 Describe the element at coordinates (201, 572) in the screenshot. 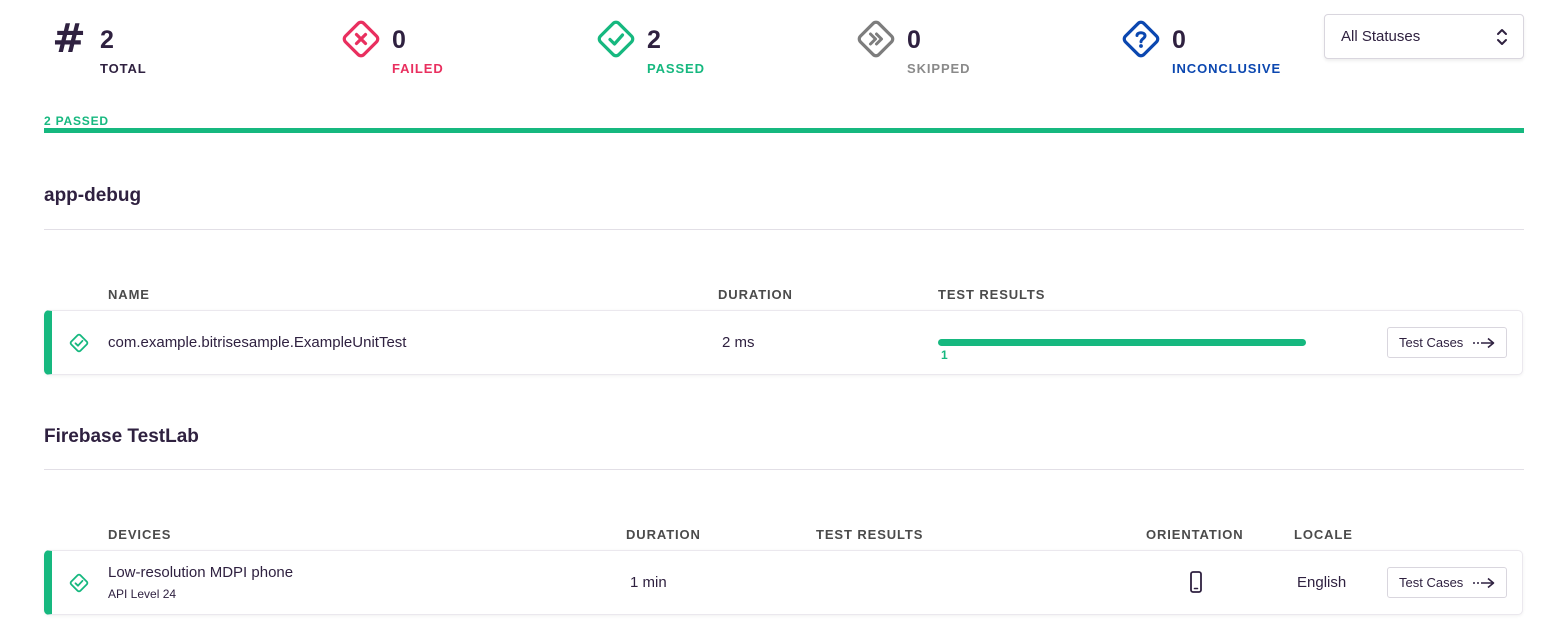

I see `device-name: Low-resolution MDPI phone` at that location.